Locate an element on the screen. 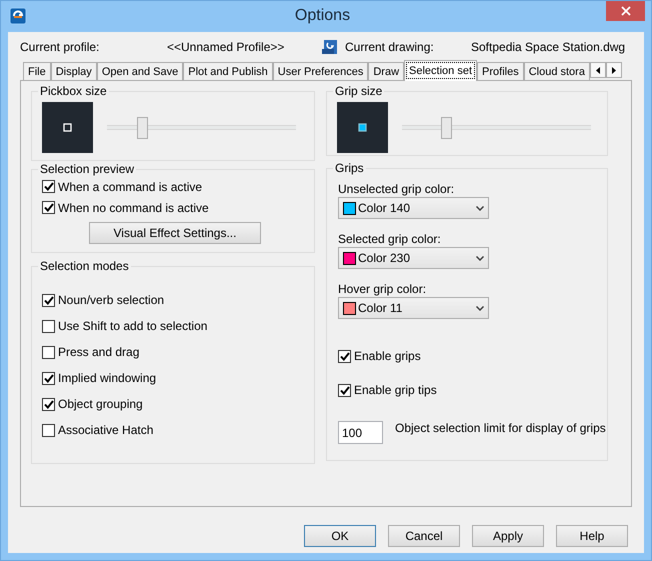 This screenshot has height=561, width=652. group-title: Selection modes is located at coordinates (84, 266).